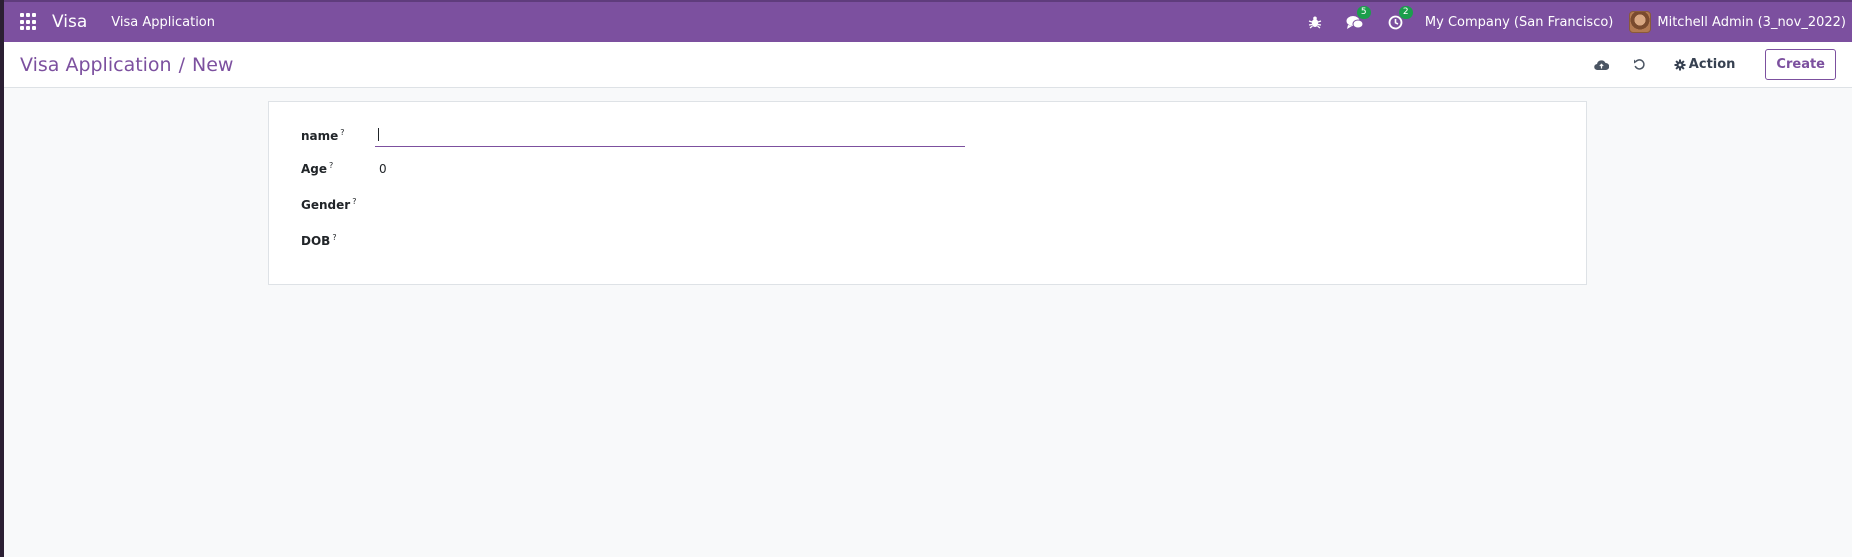 The width and height of the screenshot is (1852, 557). Describe the element at coordinates (96, 65) in the screenshot. I see `breadcrumb-parent-link: Visa Application` at that location.